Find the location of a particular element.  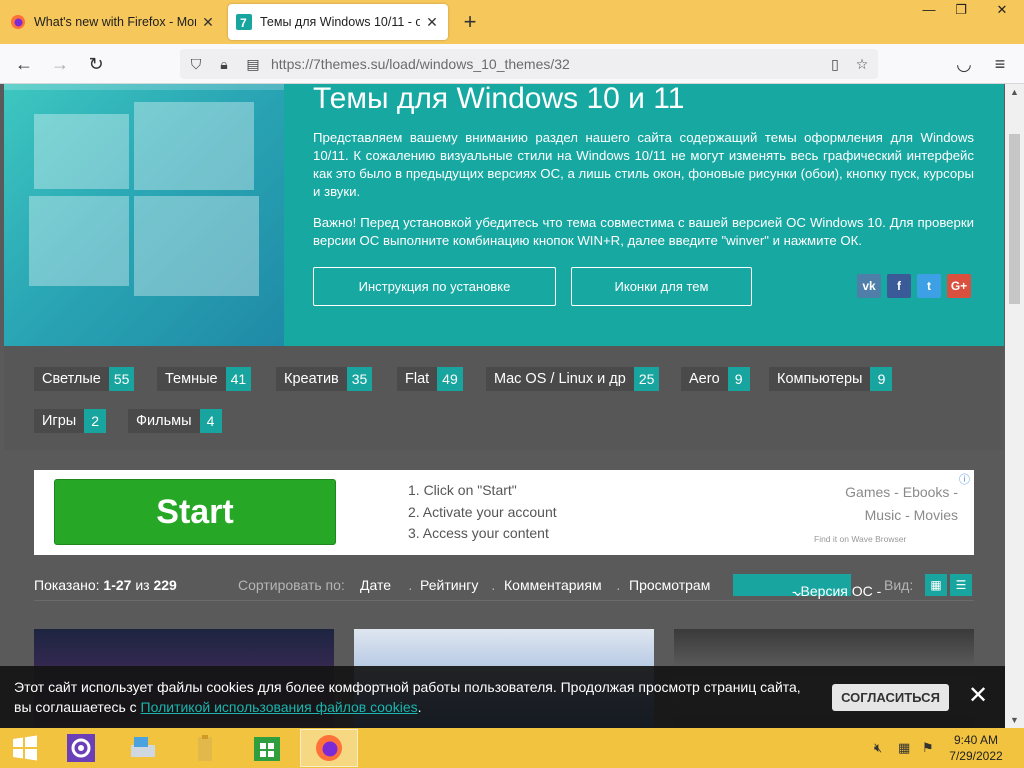

shield-icon: ⛉ is located at coordinates (196, 64).